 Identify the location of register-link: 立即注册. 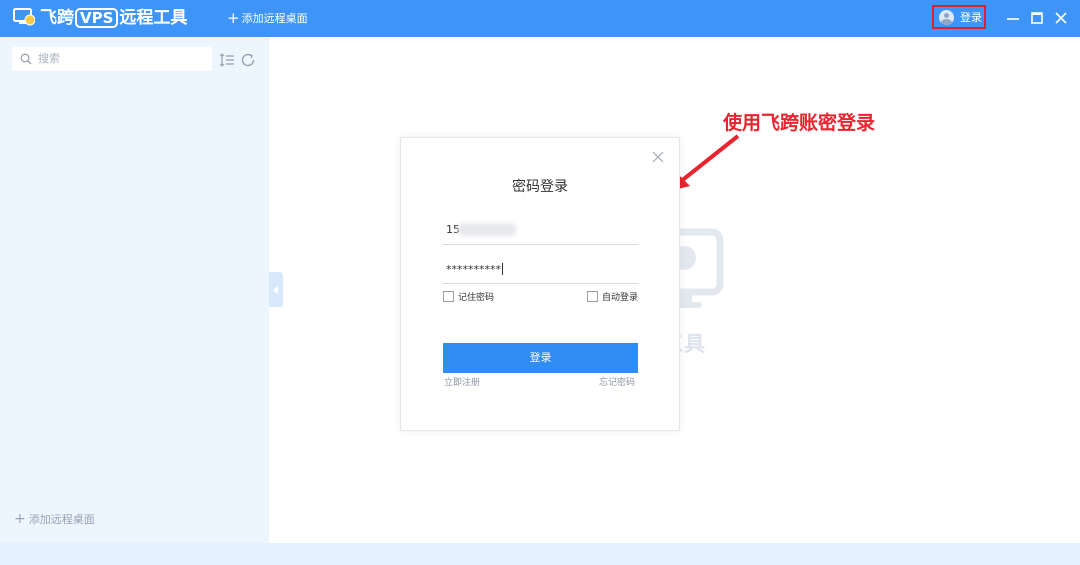
(462, 383).